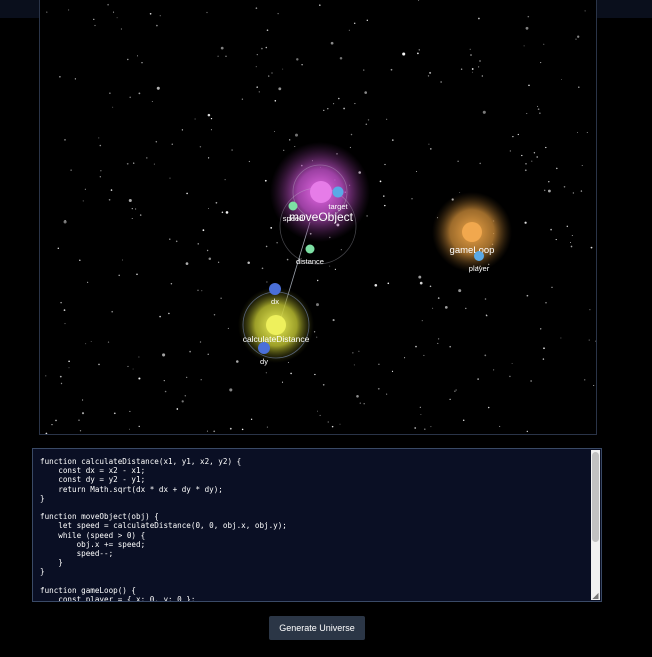 This screenshot has width=652, height=657. I want to click on editor-scrollbar, so click(595, 525).